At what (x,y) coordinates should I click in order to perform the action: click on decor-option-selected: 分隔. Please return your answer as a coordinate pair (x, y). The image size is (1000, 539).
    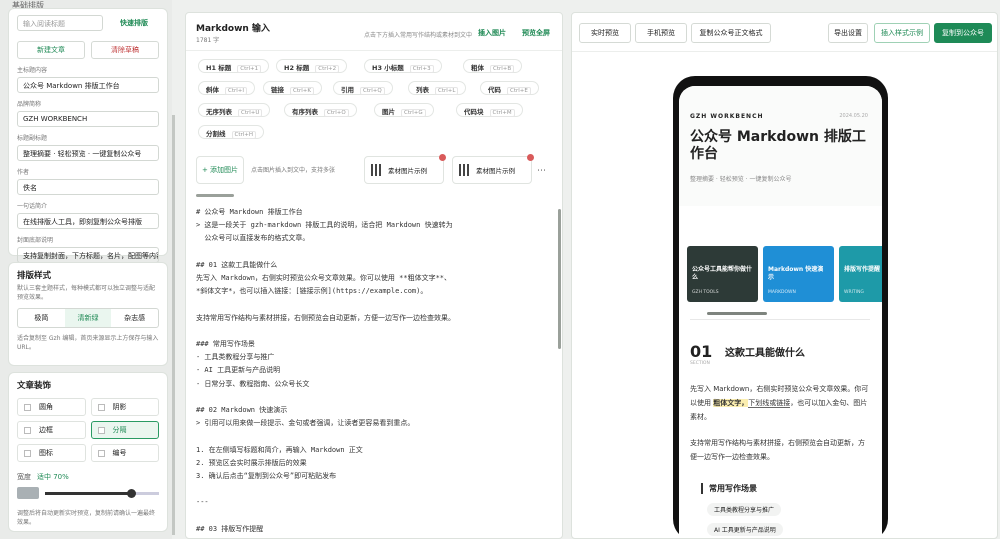
    Looking at the image, I should click on (124, 430).